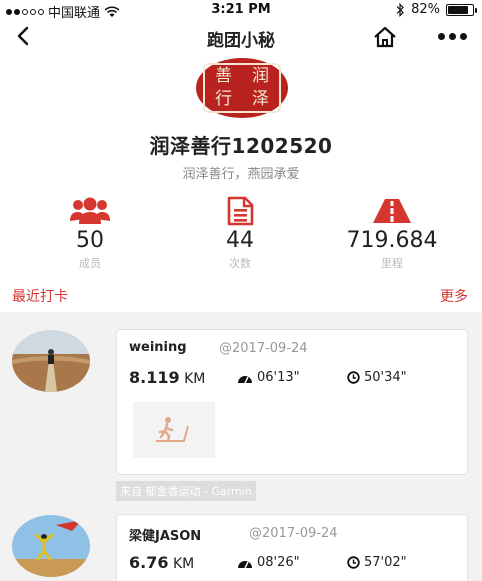 This screenshot has width=482, height=581. What do you see at coordinates (186, 491) in the screenshot?
I see `checkin-source: 来自 郁金香运动 - Garmin` at bounding box center [186, 491].